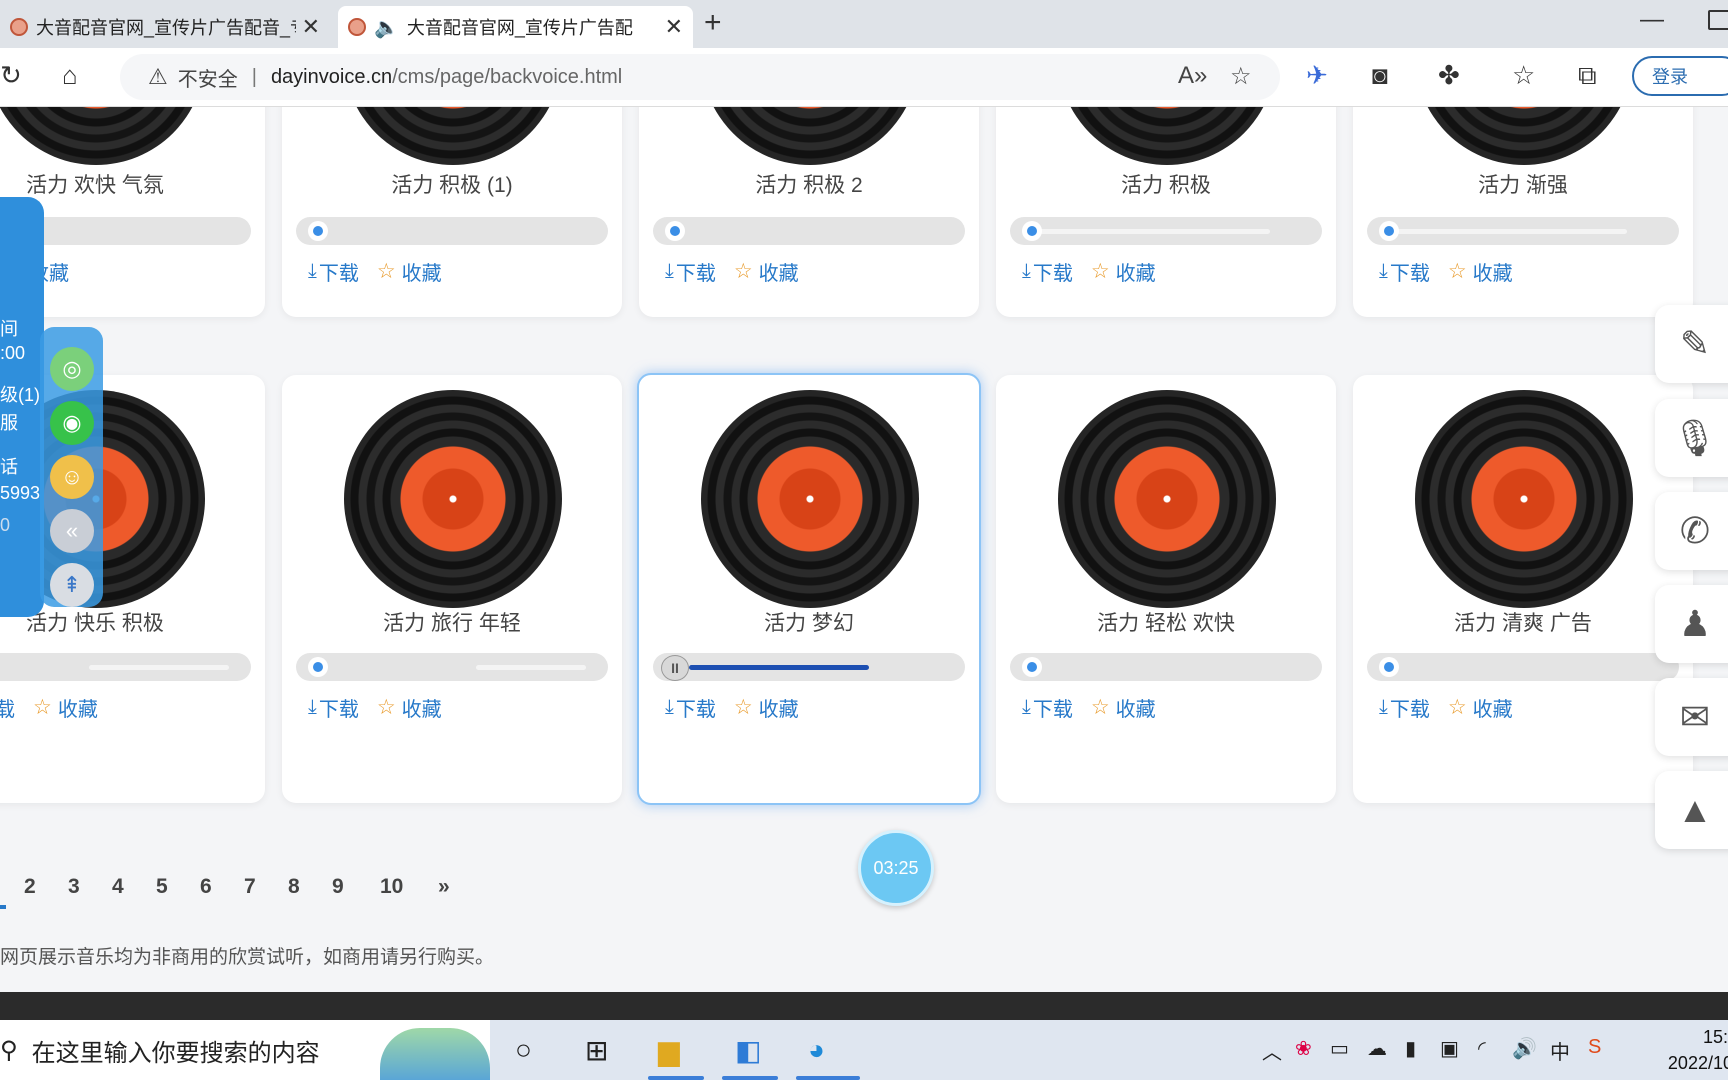 The width and height of the screenshot is (1728, 1080). I want to click on page-link: 10, so click(391, 887).